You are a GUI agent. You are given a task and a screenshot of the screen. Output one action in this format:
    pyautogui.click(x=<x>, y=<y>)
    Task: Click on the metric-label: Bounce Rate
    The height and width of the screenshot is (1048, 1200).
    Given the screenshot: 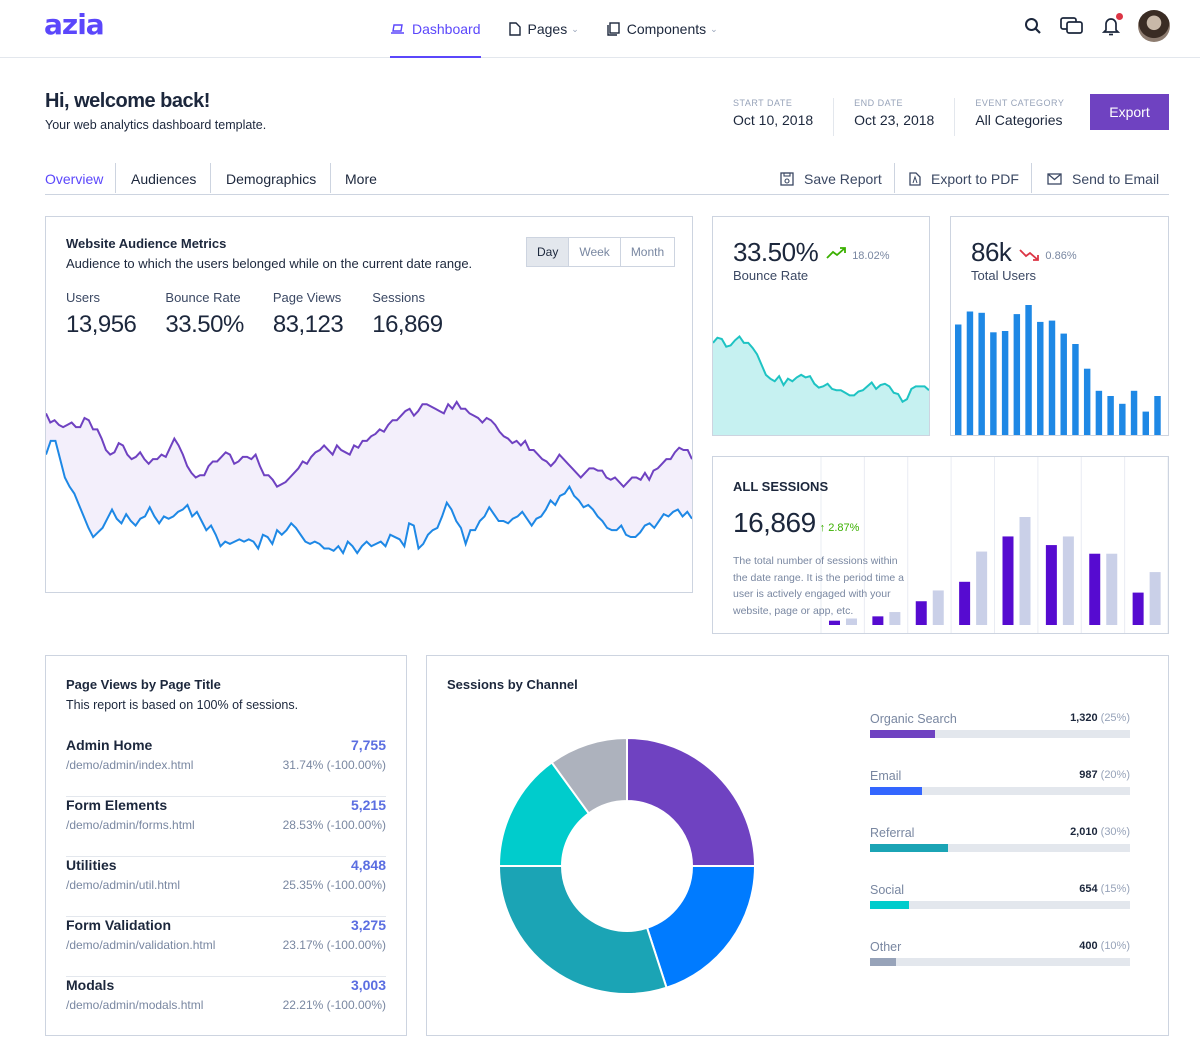 What is the action you would take?
    pyautogui.click(x=203, y=297)
    